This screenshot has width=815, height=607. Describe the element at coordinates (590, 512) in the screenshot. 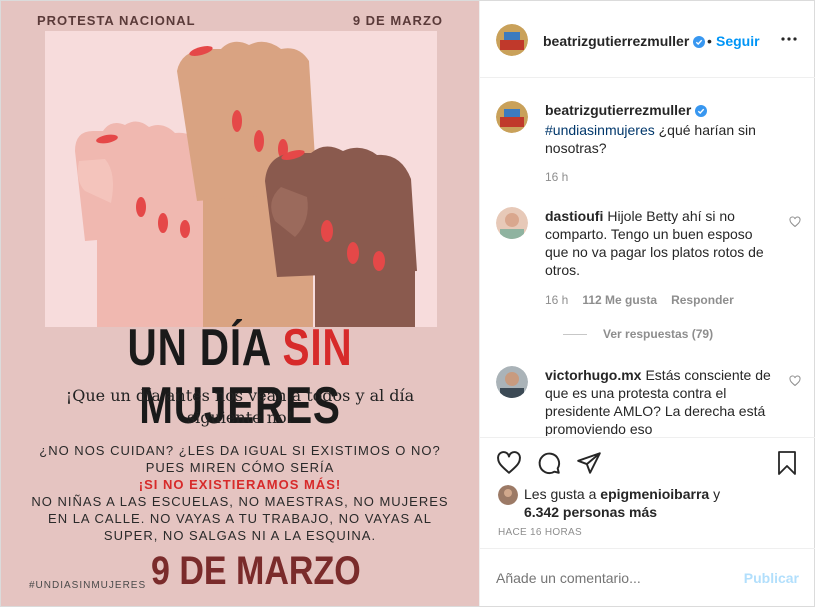

I see `likes-others: 6.342 personas más` at that location.